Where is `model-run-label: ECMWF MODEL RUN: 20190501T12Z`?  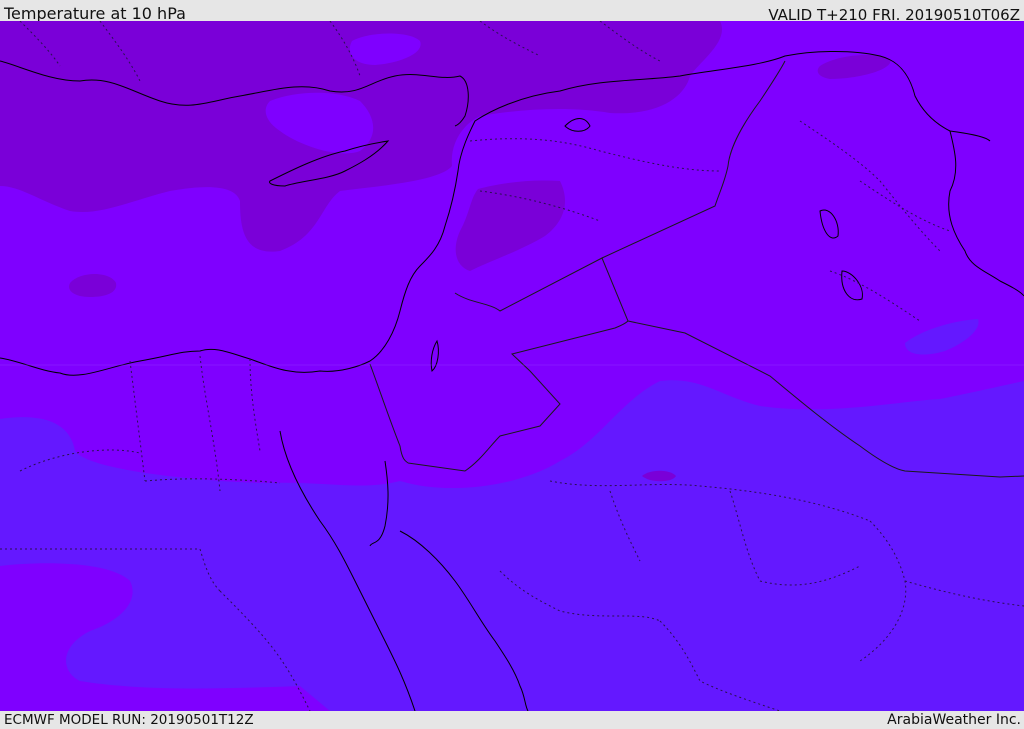
model-run-label: ECMWF MODEL RUN: 20190501T12Z is located at coordinates (129, 720).